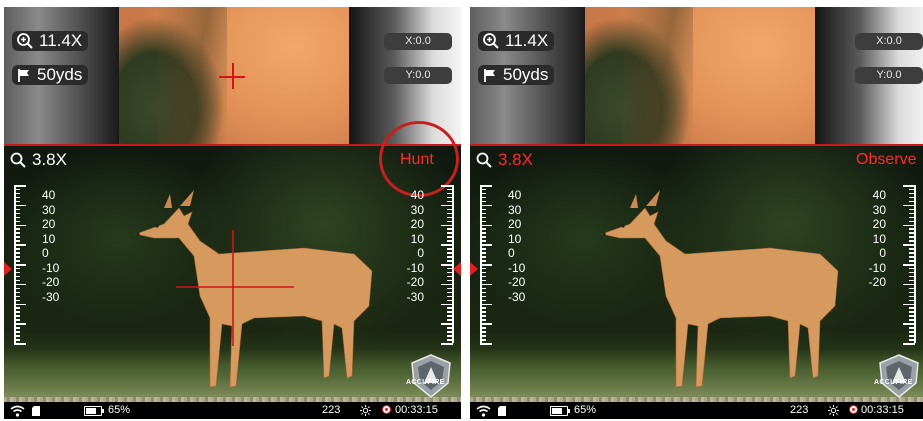  Describe the element at coordinates (557, 411) in the screenshot. I see `battery-level` at that location.